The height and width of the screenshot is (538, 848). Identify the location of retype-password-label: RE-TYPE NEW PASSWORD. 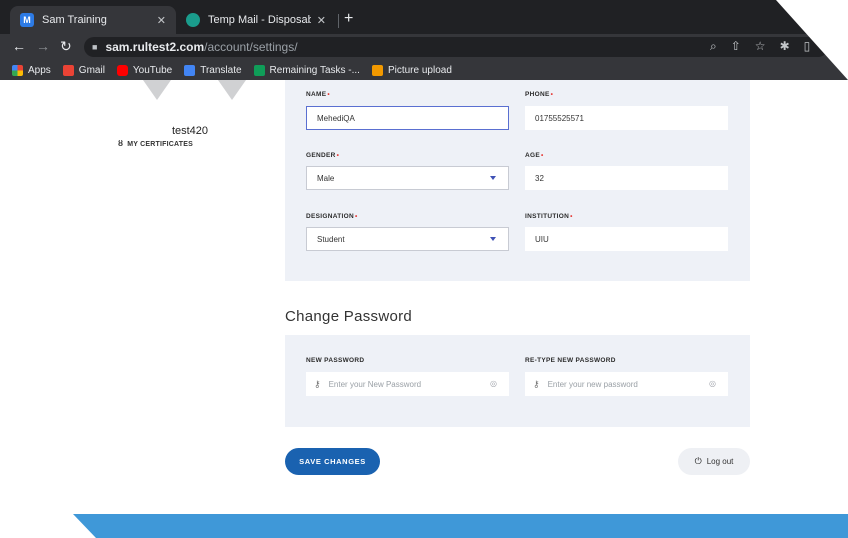
(570, 360).